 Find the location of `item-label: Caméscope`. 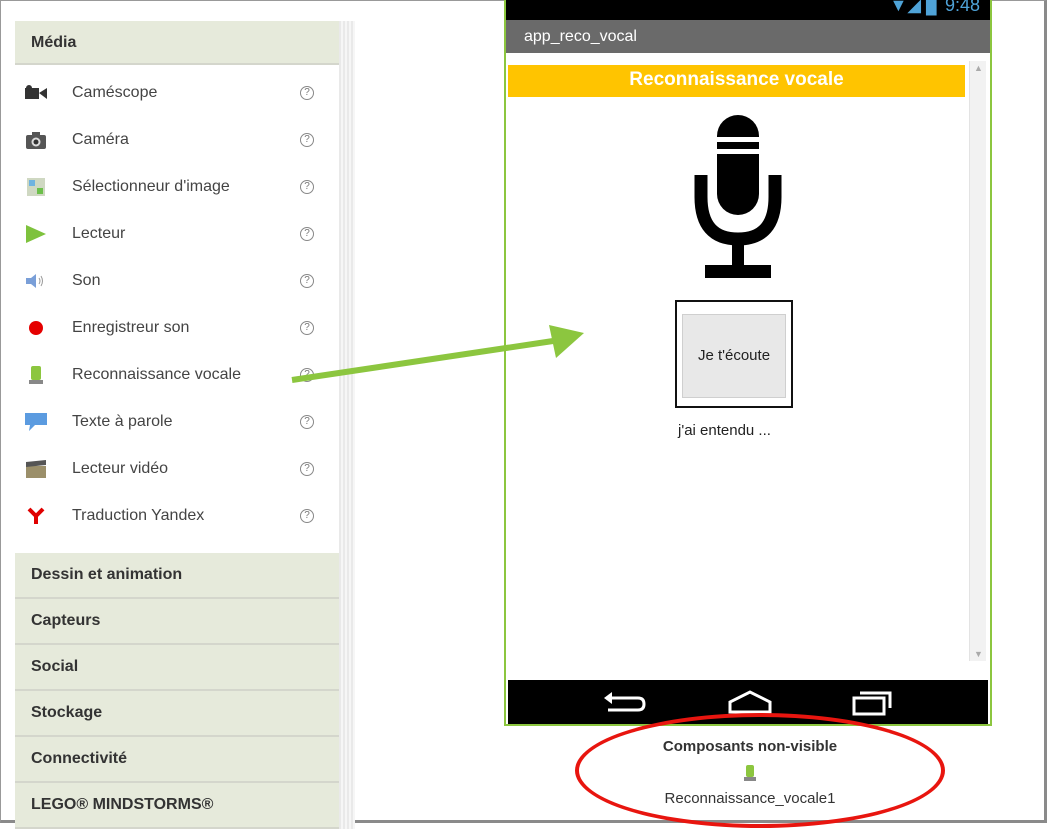

item-label: Caméscope is located at coordinates (115, 92).